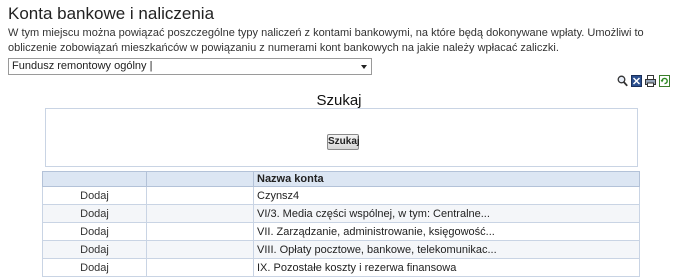  I want to click on fund-select-value: Fundusz remontowy ogólny |, so click(82, 66).